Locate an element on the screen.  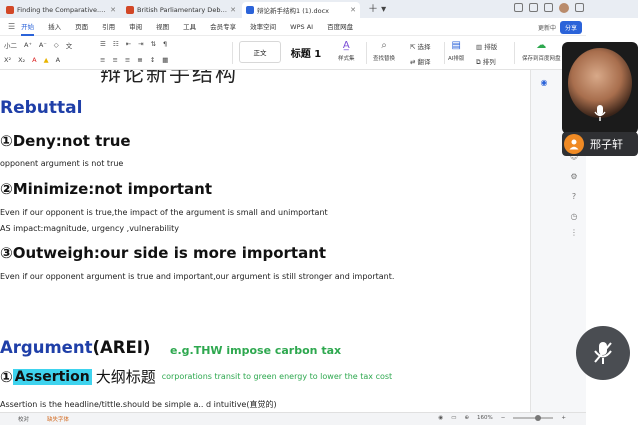
arrange-control: ⧉ 排列 is located at coordinates (489, 61).